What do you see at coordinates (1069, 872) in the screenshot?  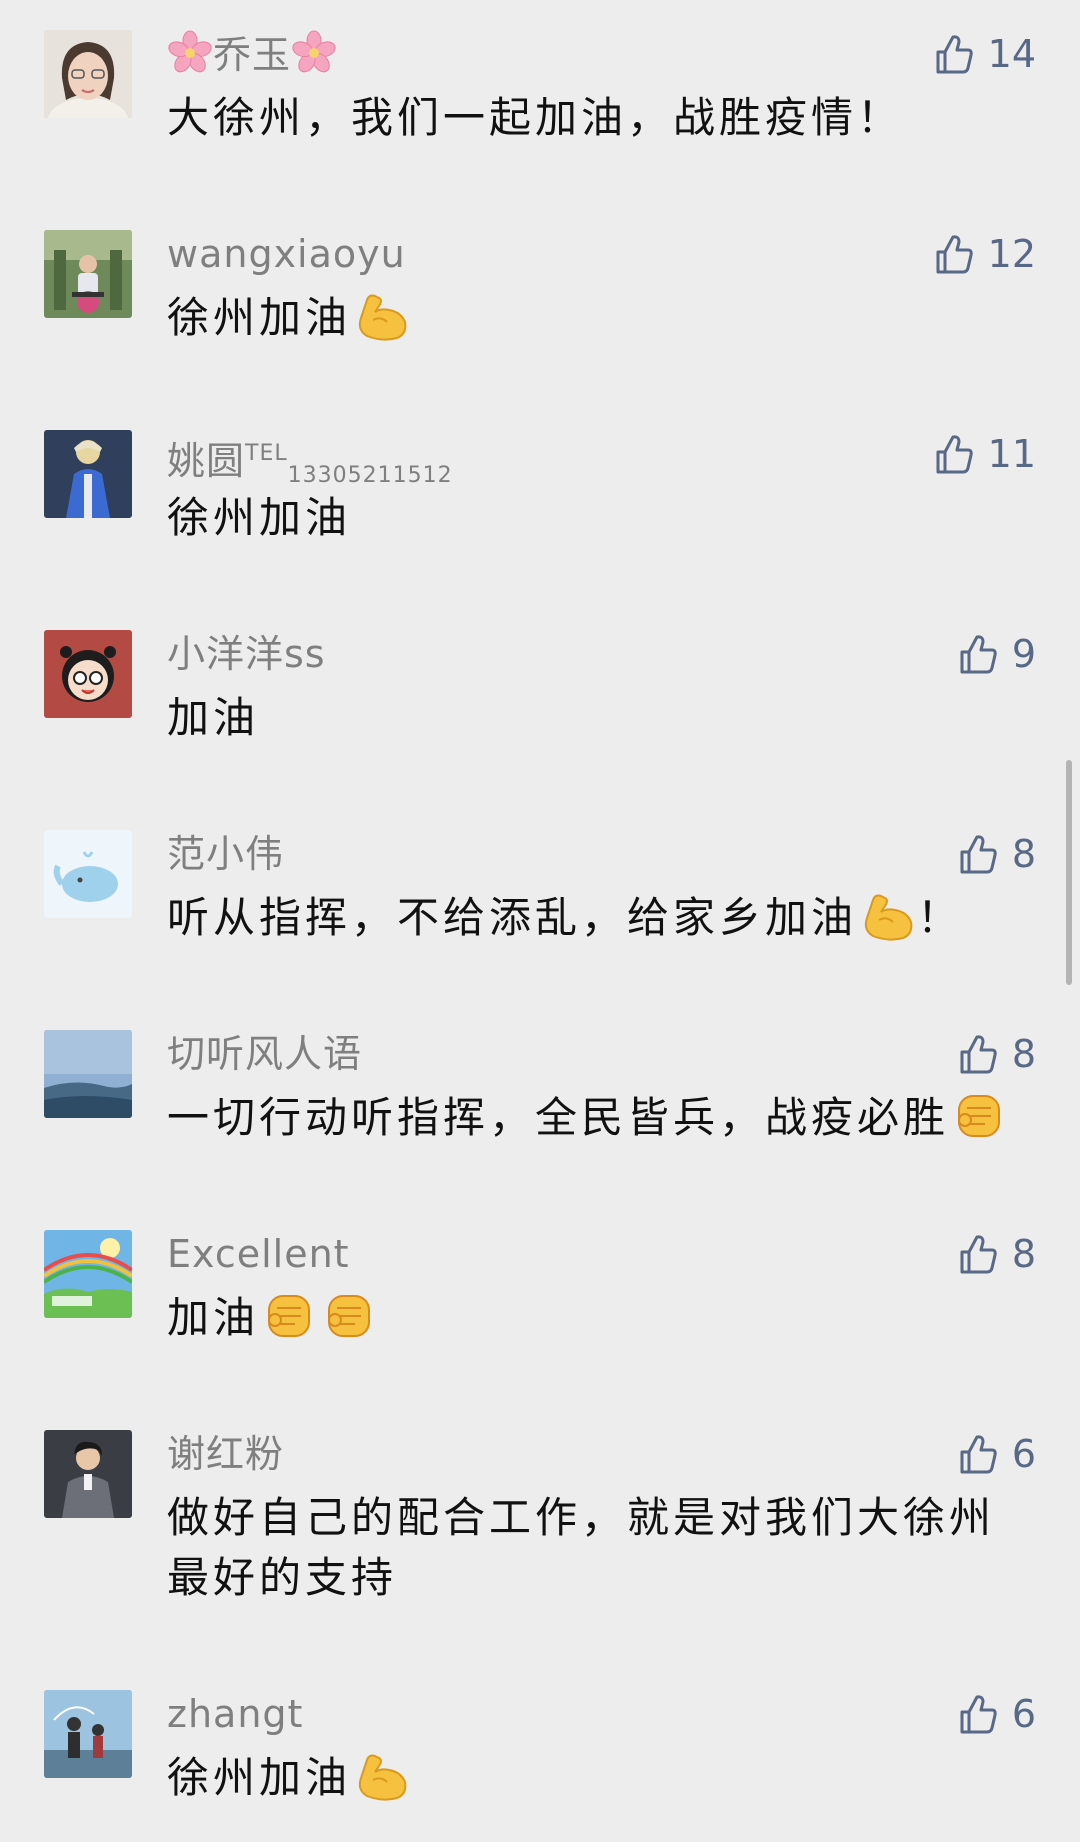 I see `scrollbar` at bounding box center [1069, 872].